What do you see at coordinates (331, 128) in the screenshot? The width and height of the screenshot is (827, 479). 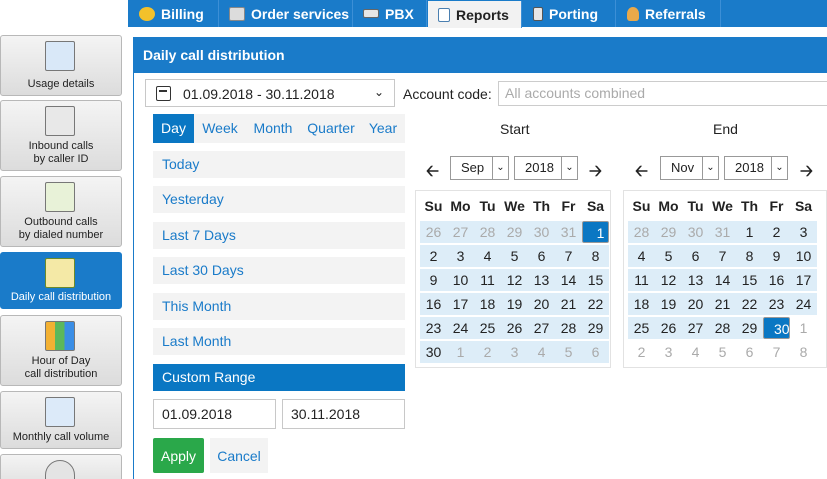 I see `tab-quarter: Quarter` at bounding box center [331, 128].